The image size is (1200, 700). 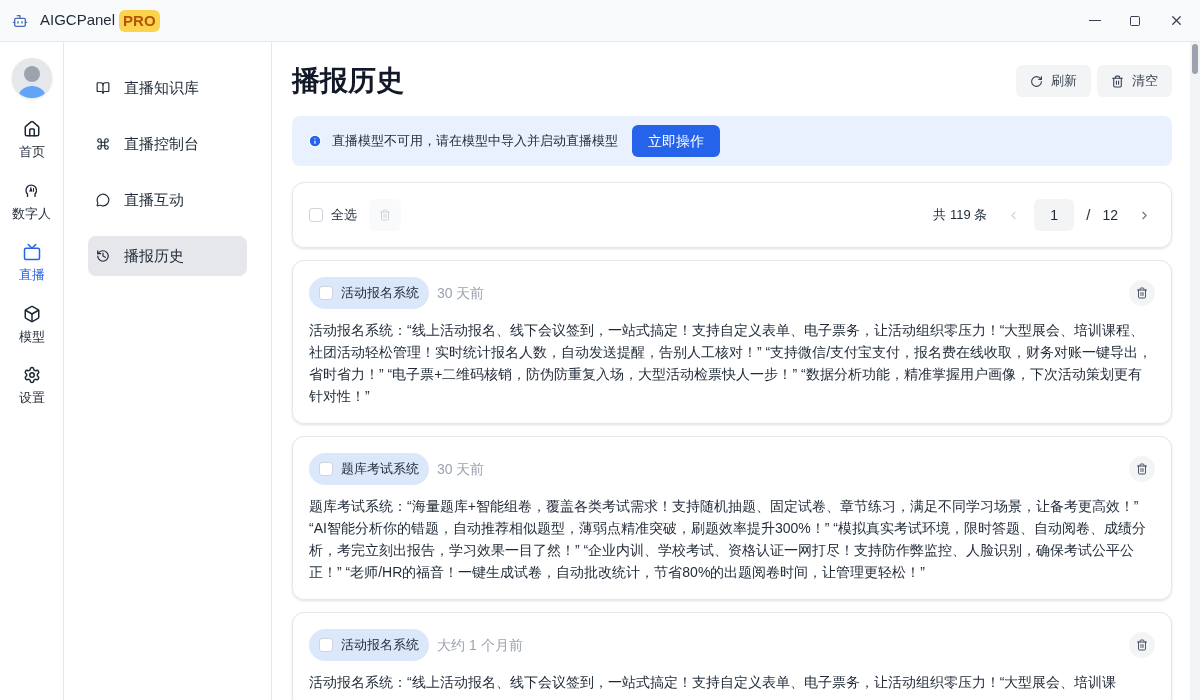 What do you see at coordinates (1054, 215) in the screenshot?
I see `page-number-field: 1` at bounding box center [1054, 215].